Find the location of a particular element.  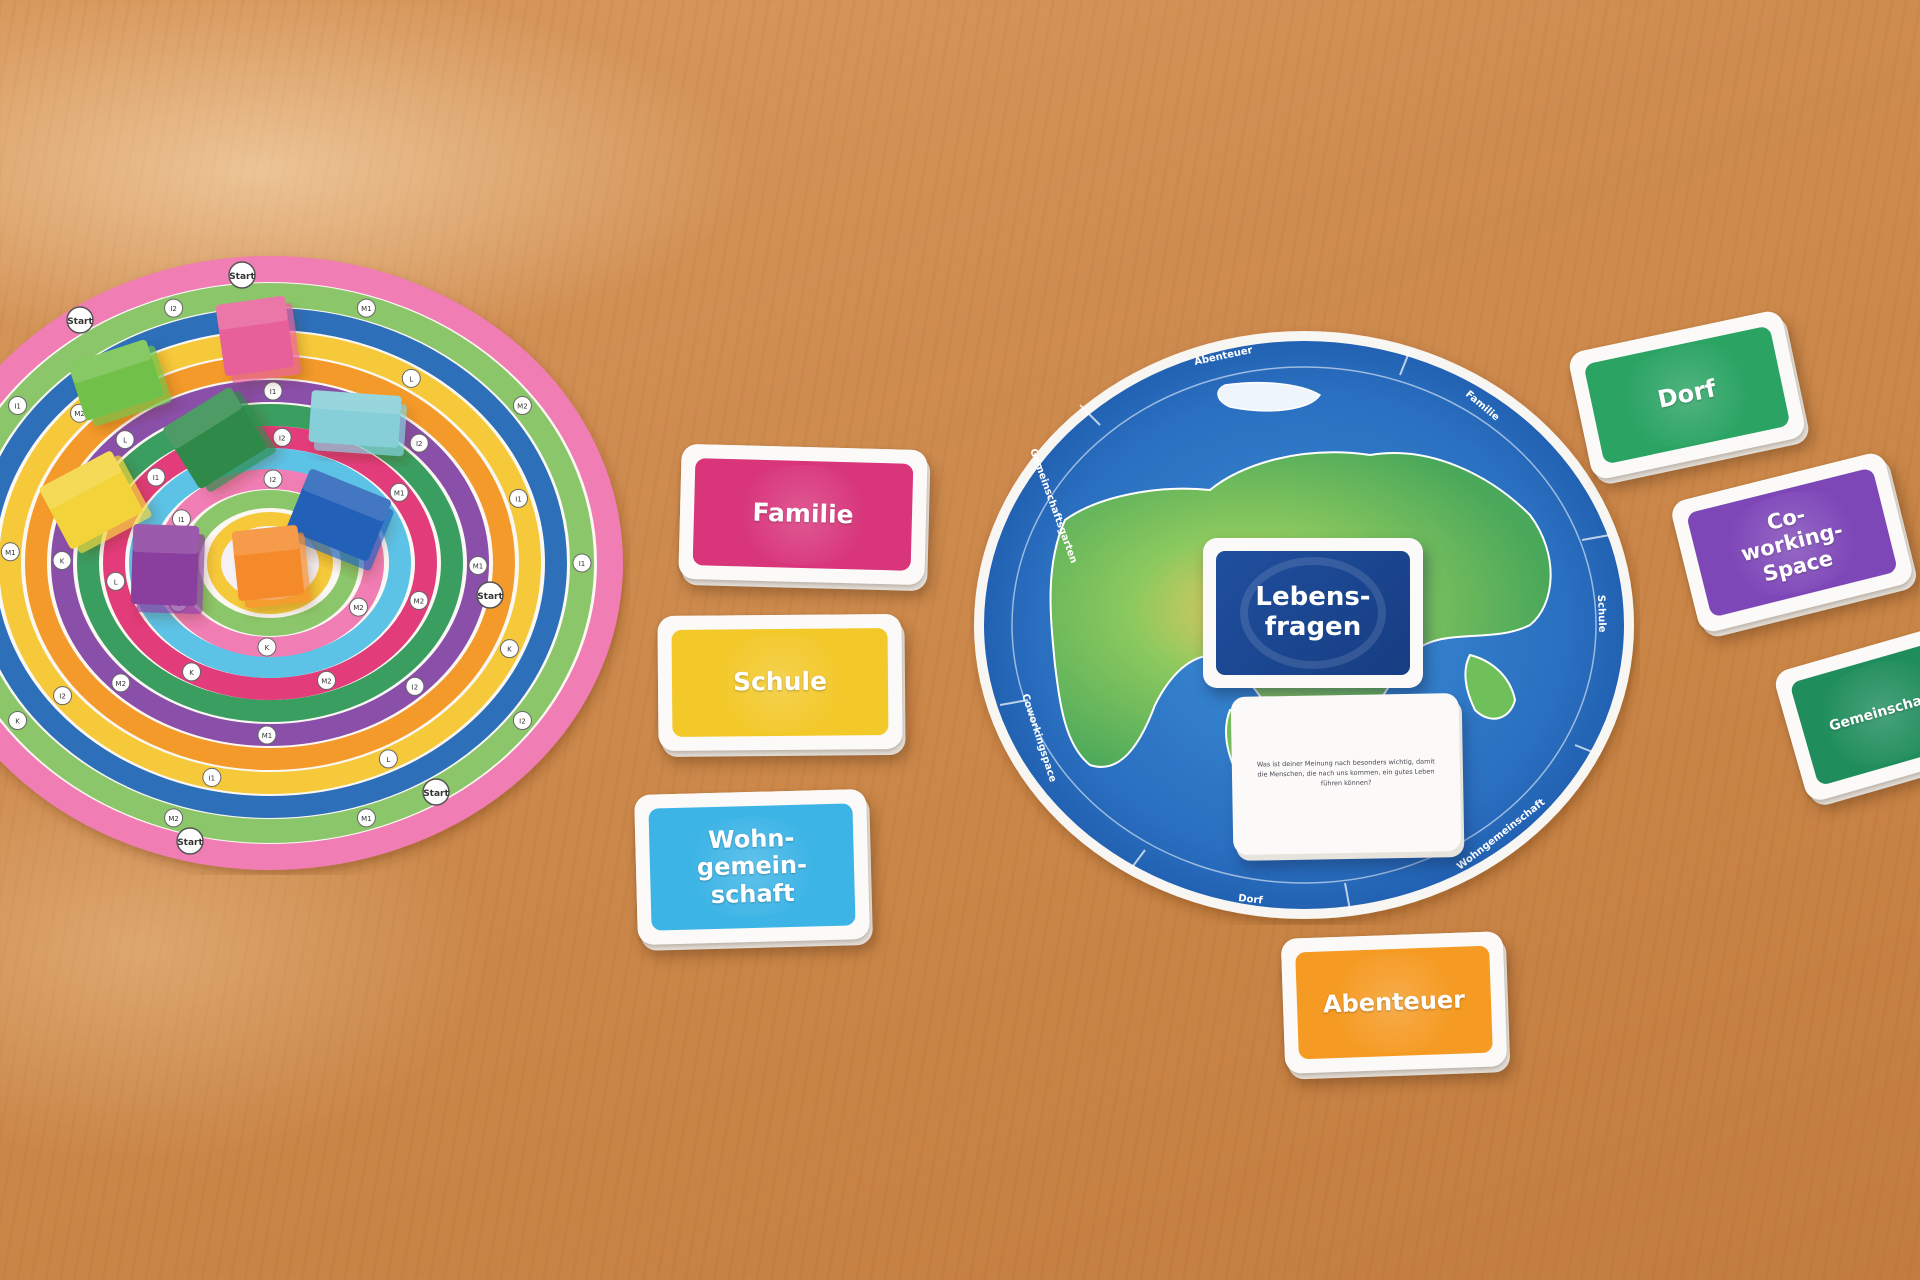

teal-block is located at coordinates (358, 423).